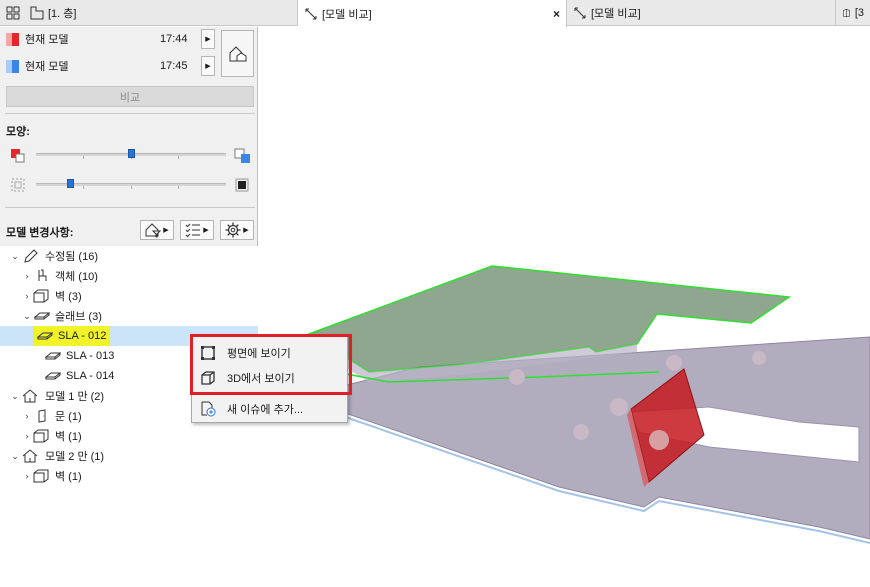 This screenshot has height=587, width=870. What do you see at coordinates (208, 353) in the screenshot?
I see `plan-view-icon` at bounding box center [208, 353].